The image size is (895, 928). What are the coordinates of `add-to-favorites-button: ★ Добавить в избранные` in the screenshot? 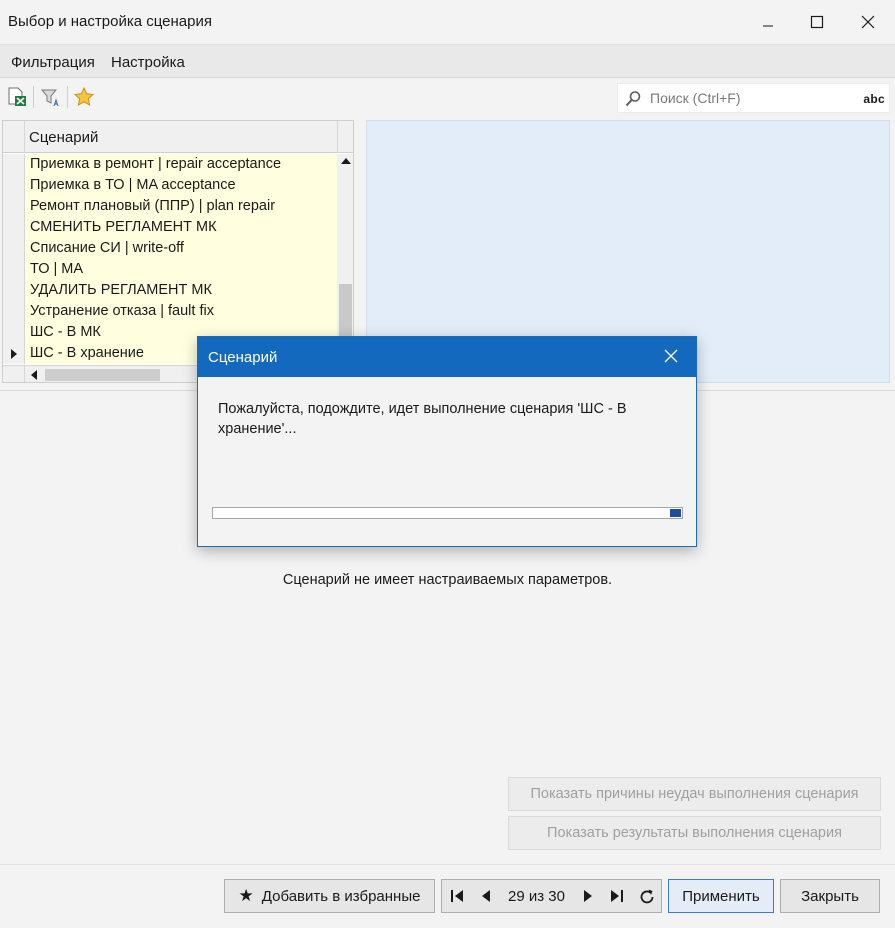 It's located at (329, 896).